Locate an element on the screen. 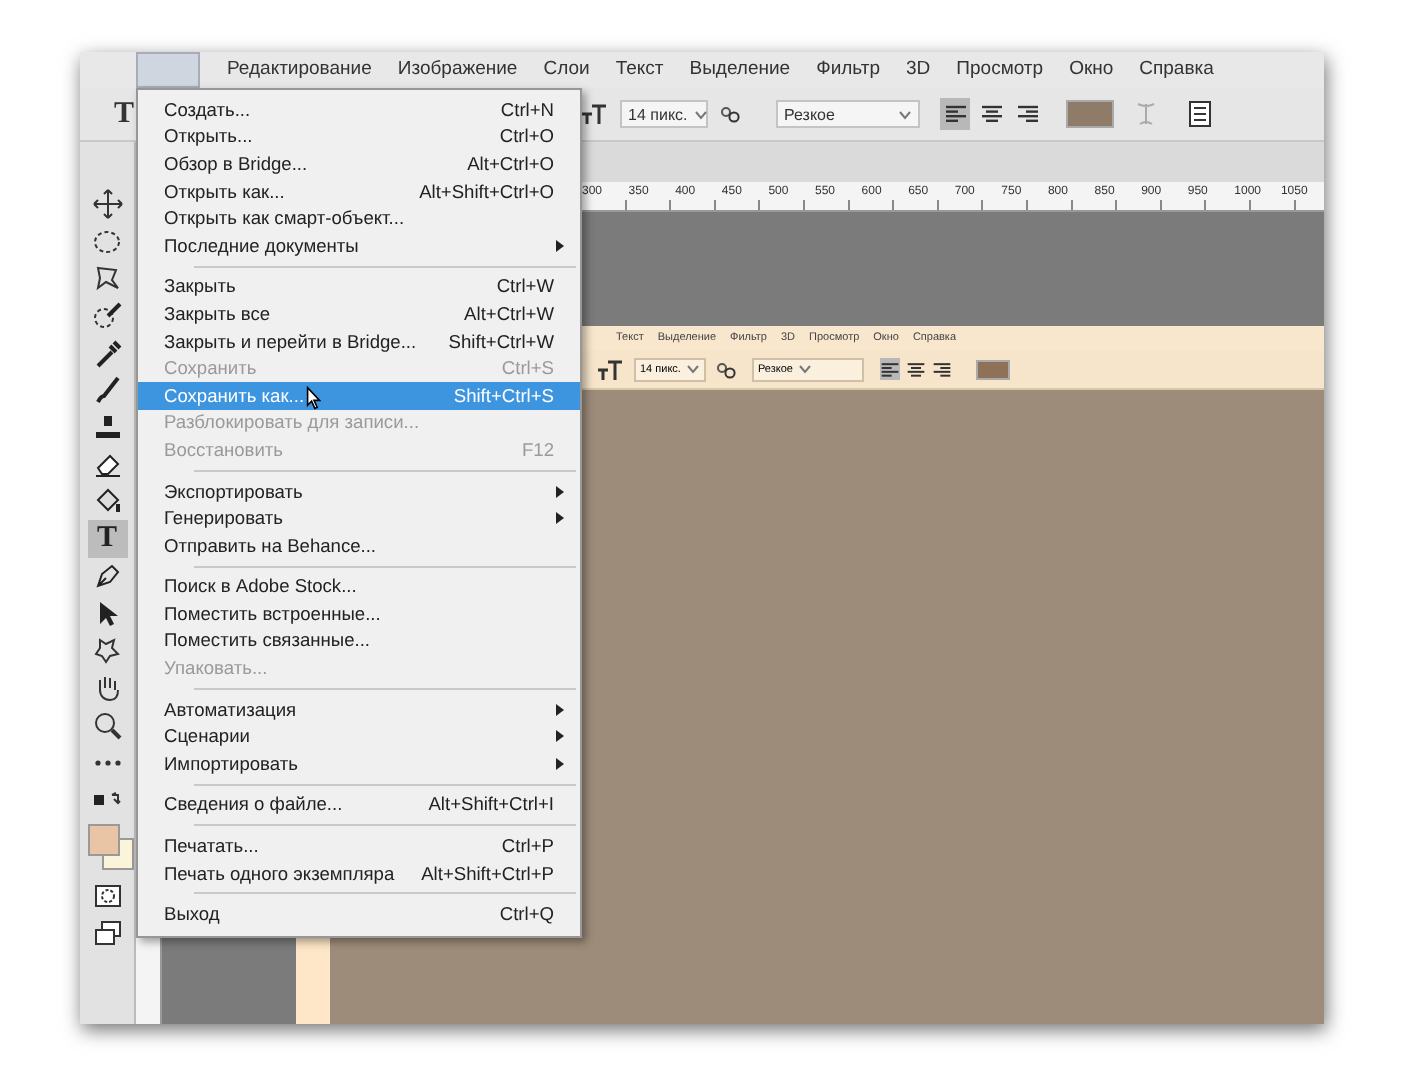 The image size is (1408, 1088). eyedropper-icon is located at coordinates (107, 353).